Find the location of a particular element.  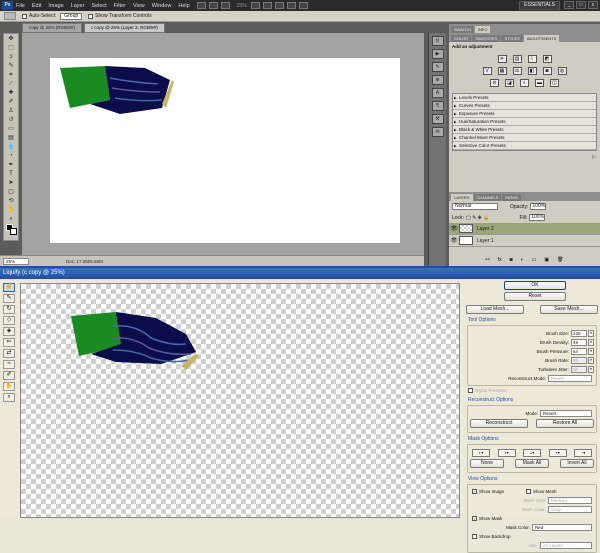

forward-warp-tool-icon: ☝ is located at coordinates (9, 287).